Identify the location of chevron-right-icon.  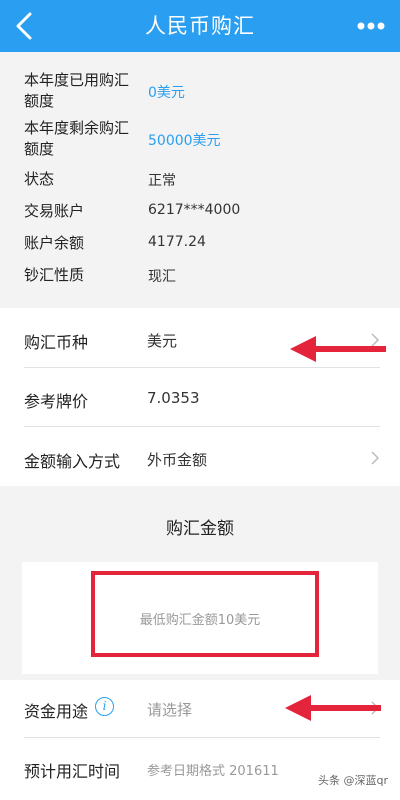
(375, 458).